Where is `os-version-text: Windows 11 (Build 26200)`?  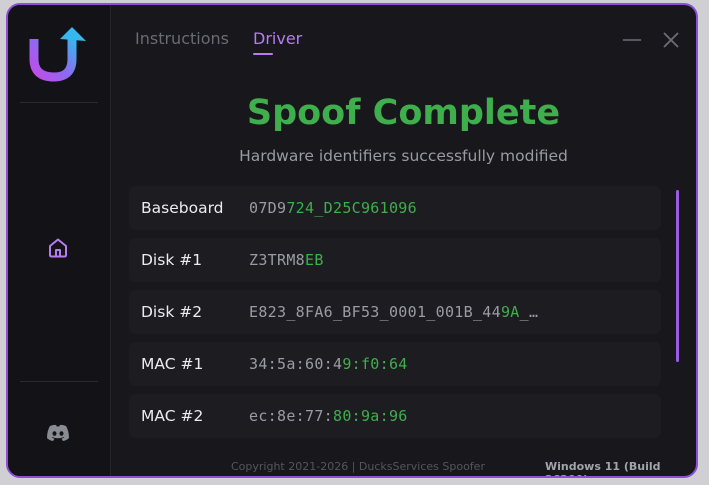
os-version-text: Windows 11 (Build 26200) is located at coordinates (603, 468).